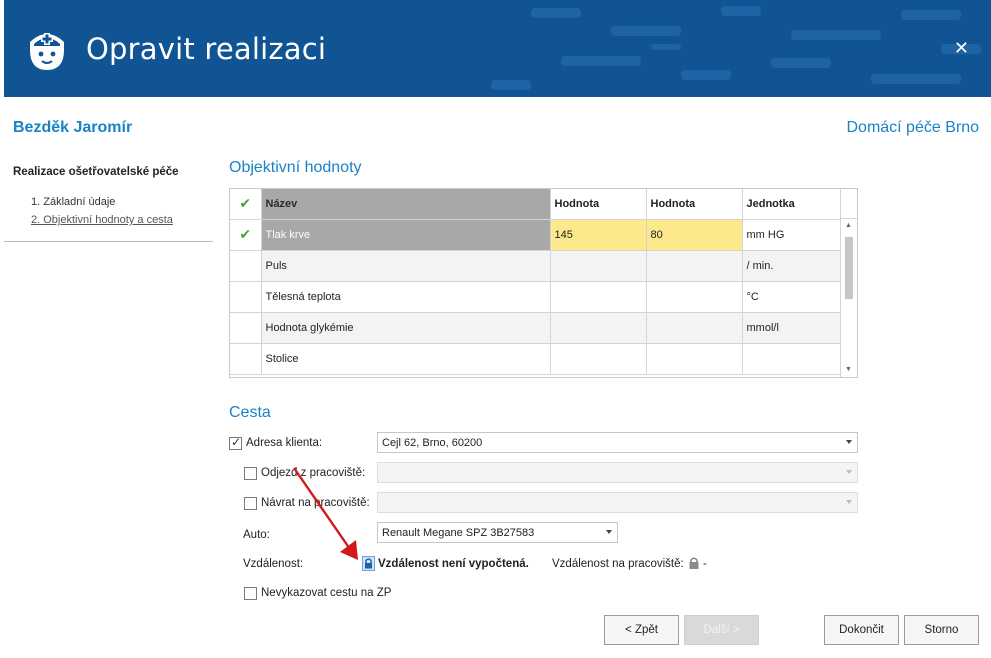  Describe the element at coordinates (432, 443) in the screenshot. I see `client-address-value: Cejl 62, Brno, 60200` at that location.